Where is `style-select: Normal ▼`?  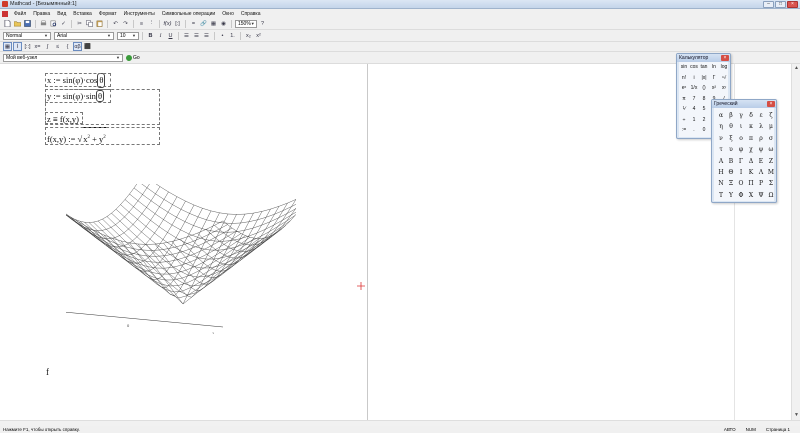 style-select: Normal ▼ is located at coordinates (27, 35).